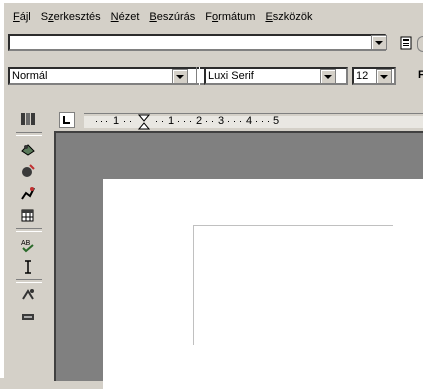  I want to click on font-name-select: Luxi Serif, so click(276, 76).